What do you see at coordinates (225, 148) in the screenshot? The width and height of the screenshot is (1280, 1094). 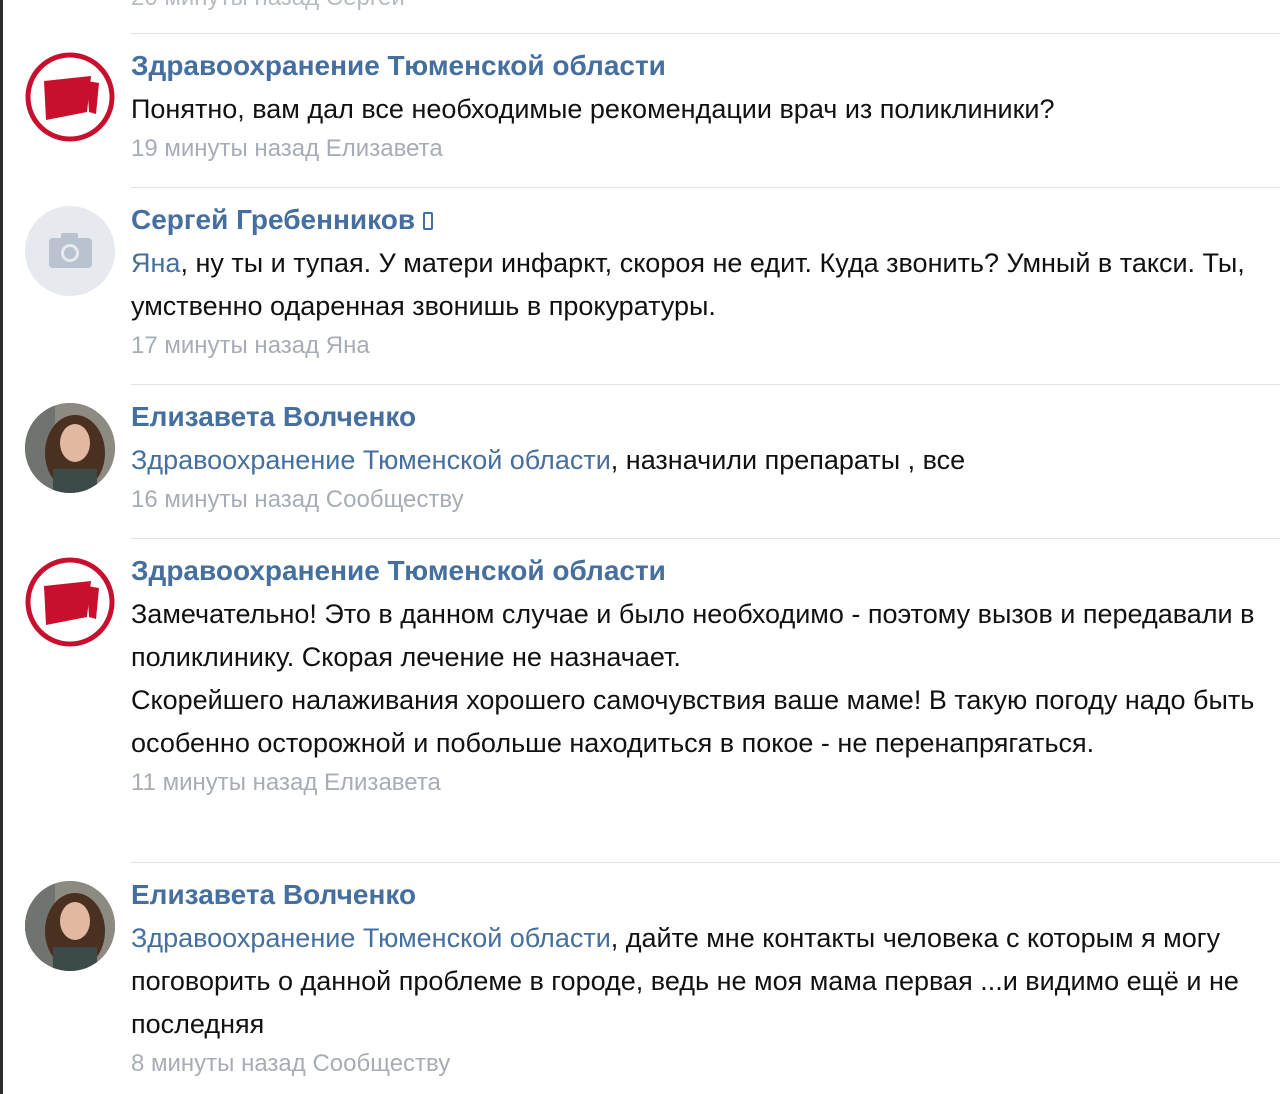 I see `comment-time: 19 минуты назад` at bounding box center [225, 148].